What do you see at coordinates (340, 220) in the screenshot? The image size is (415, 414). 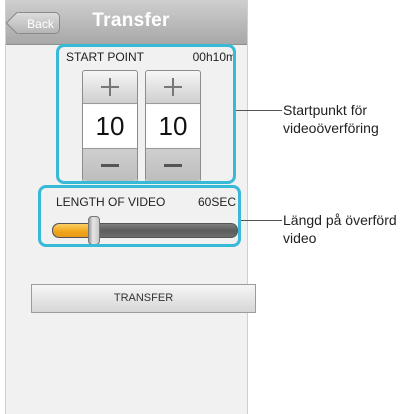 I see `length-caption-line-1: Längd på överförd` at bounding box center [340, 220].